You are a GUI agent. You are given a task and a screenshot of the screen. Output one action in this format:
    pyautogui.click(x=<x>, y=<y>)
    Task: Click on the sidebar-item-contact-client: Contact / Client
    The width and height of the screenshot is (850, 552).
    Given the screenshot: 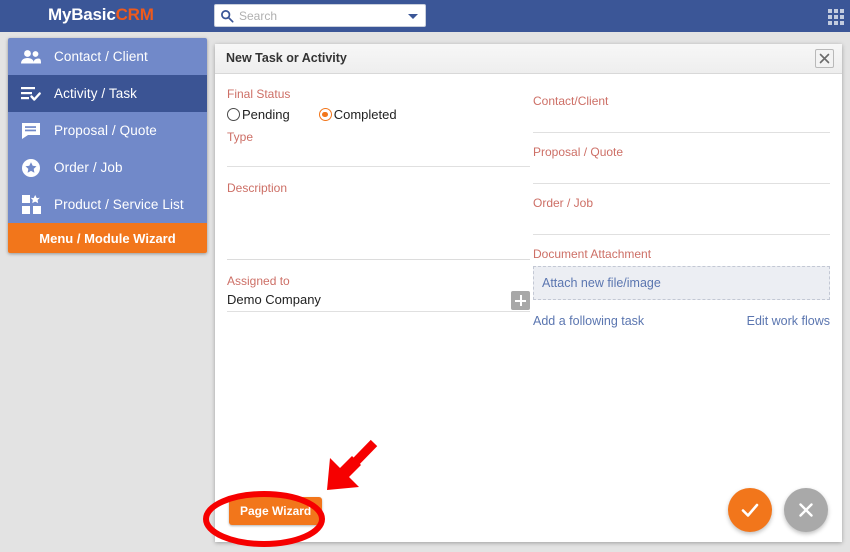 What is the action you would take?
    pyautogui.click(x=107, y=56)
    